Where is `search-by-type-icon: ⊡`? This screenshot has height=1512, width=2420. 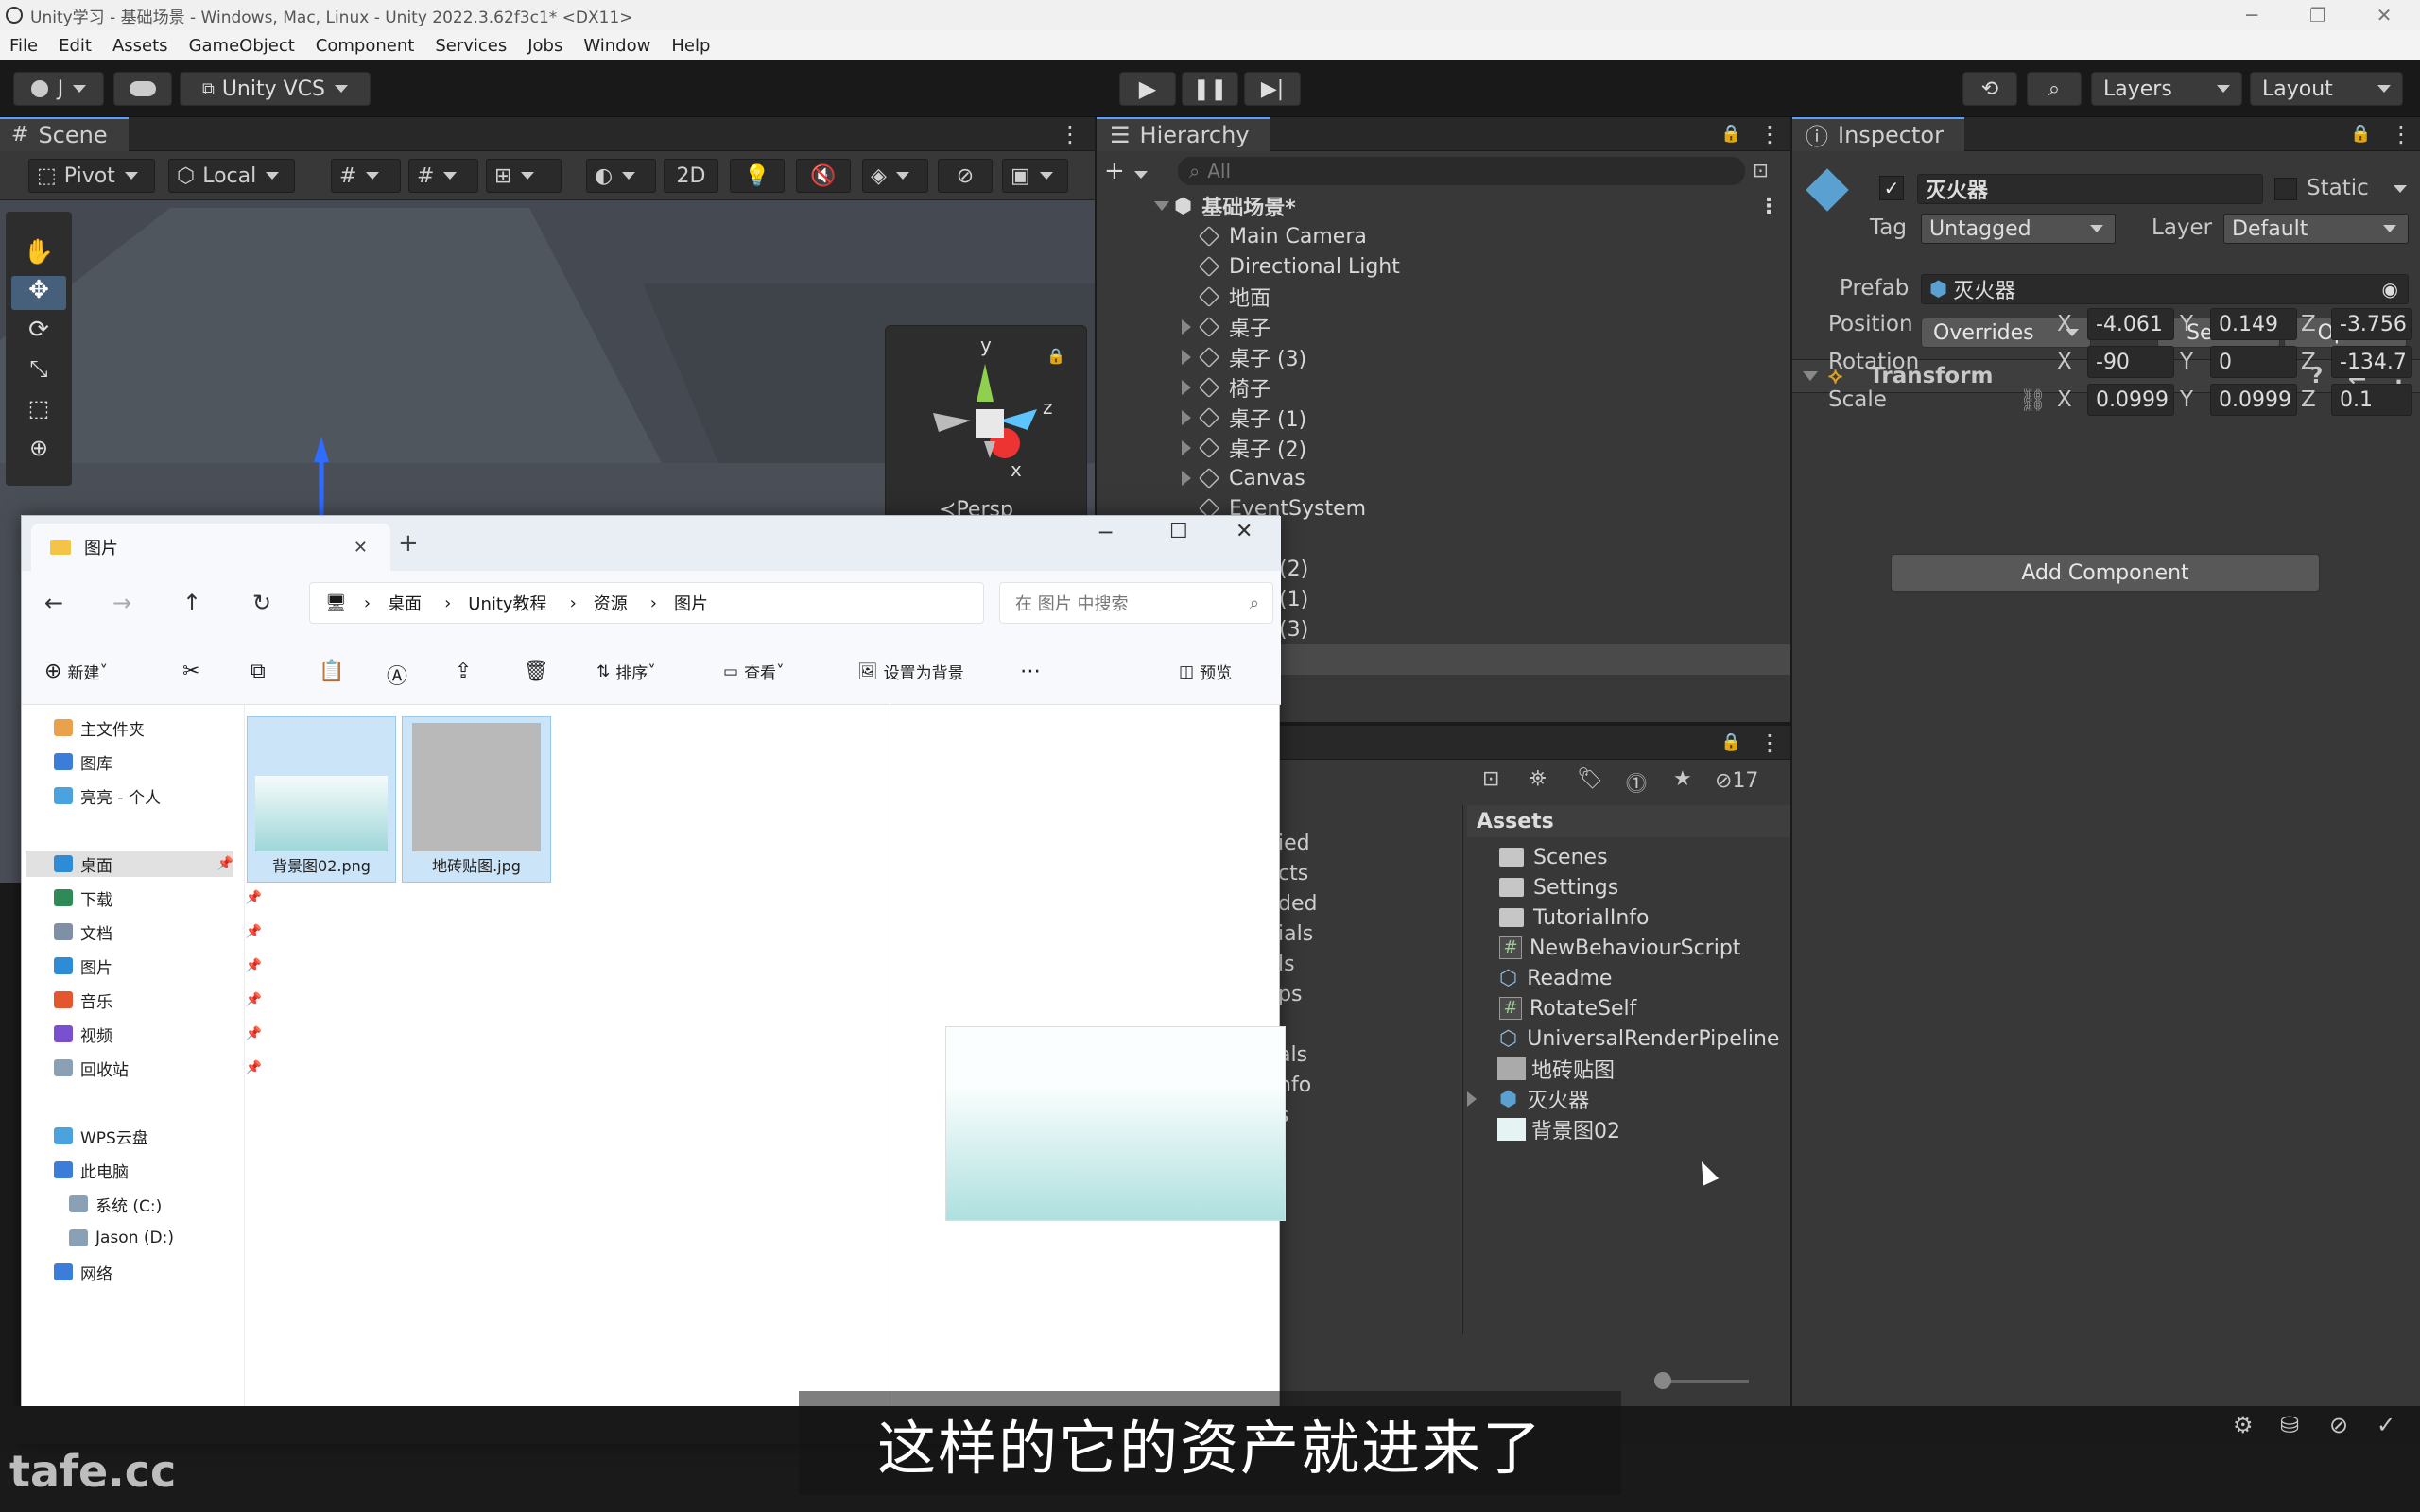 search-by-type-icon: ⊡ is located at coordinates (1490, 779).